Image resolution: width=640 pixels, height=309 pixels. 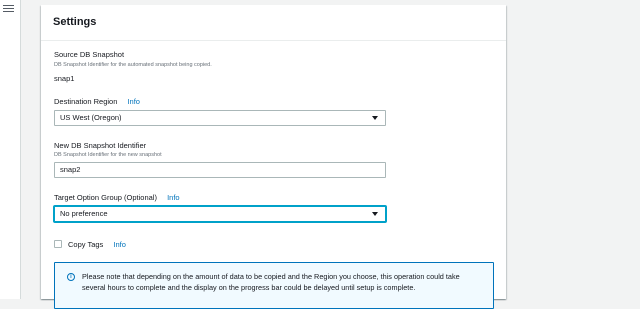 I want to click on target-option-group-info-link: Info, so click(x=173, y=197).